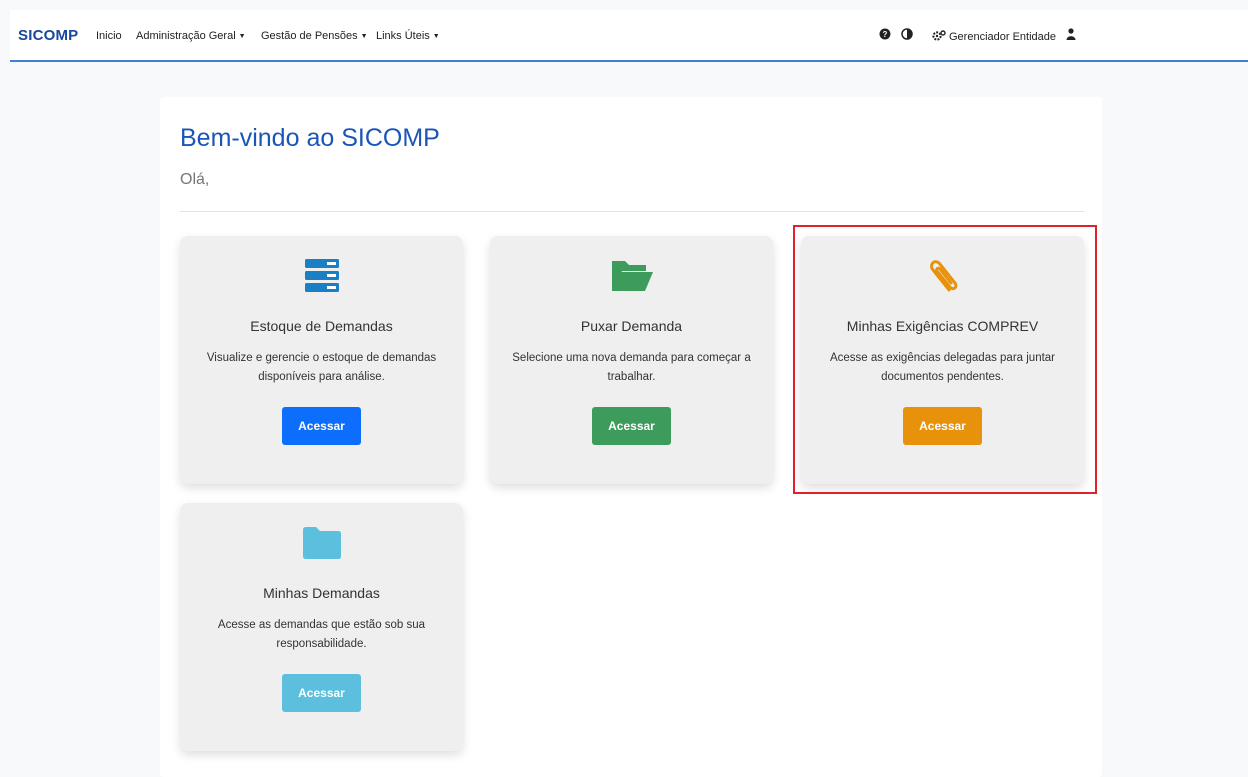  I want to click on greeting-text: Olá,, so click(195, 179).